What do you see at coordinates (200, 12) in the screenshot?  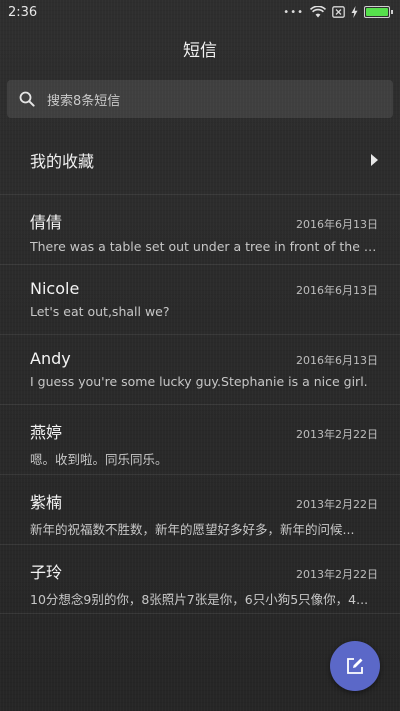 I see `status-bar: 2:36 •••` at bounding box center [200, 12].